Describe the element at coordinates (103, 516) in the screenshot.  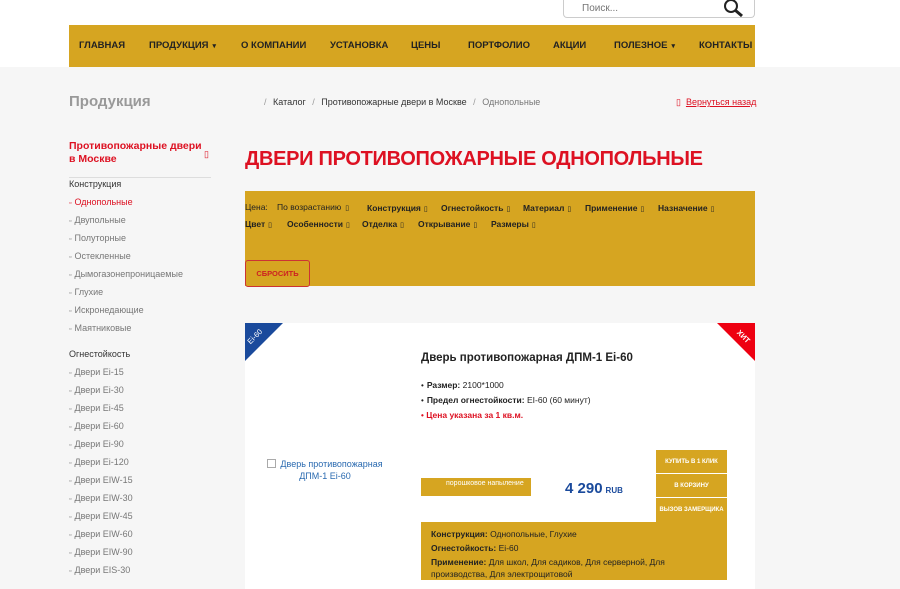
I see `sidebar-item-label: Двери EIW-45` at that location.